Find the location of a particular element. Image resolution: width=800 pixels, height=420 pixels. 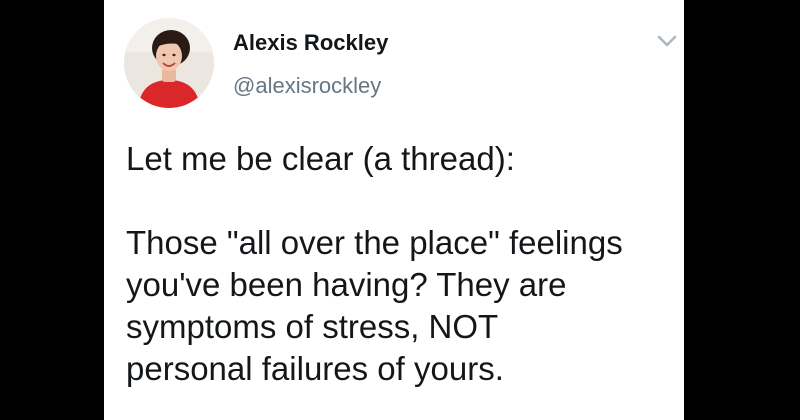

profile-photo is located at coordinates (169, 63).